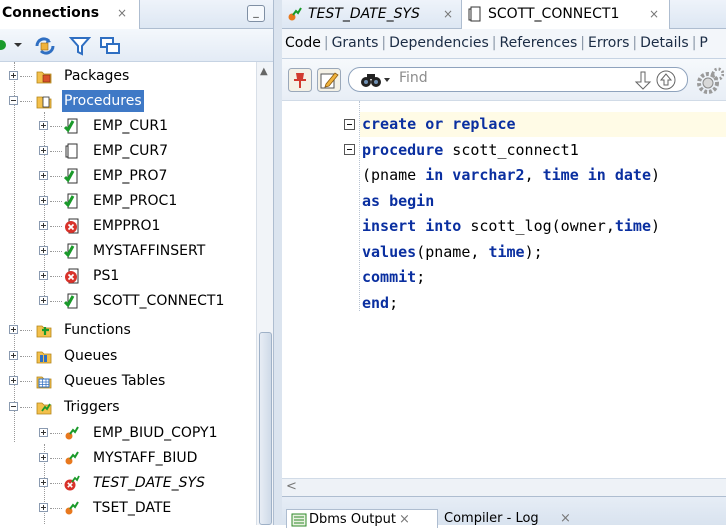 This screenshot has height=530, width=726. I want to click on tab-more: P, so click(703, 43).